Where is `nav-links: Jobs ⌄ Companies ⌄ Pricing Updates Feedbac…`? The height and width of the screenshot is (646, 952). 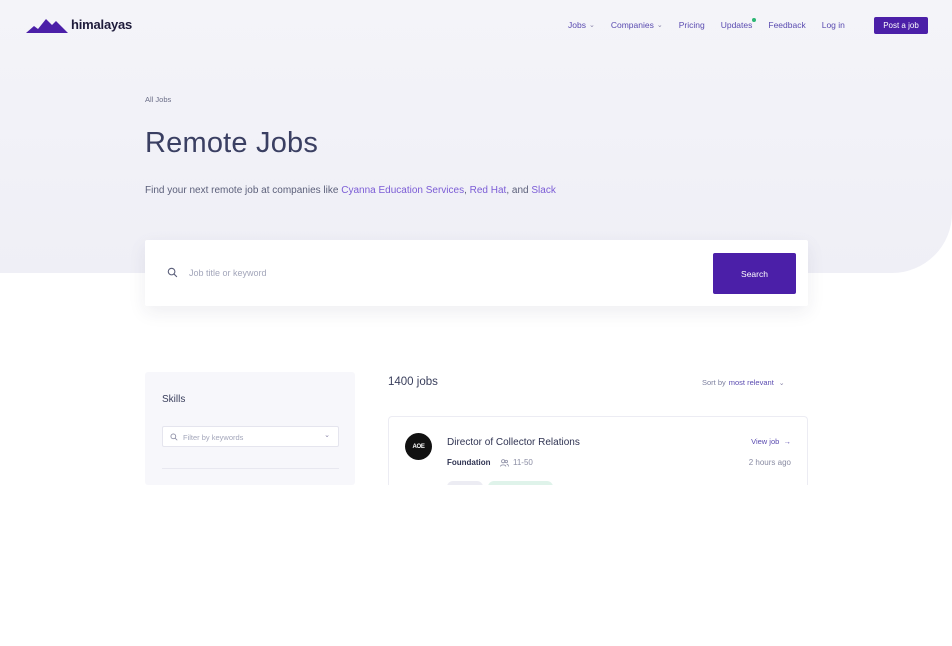 nav-links: Jobs ⌄ Companies ⌄ Pricing Updates Feedbac… is located at coordinates (706, 24).